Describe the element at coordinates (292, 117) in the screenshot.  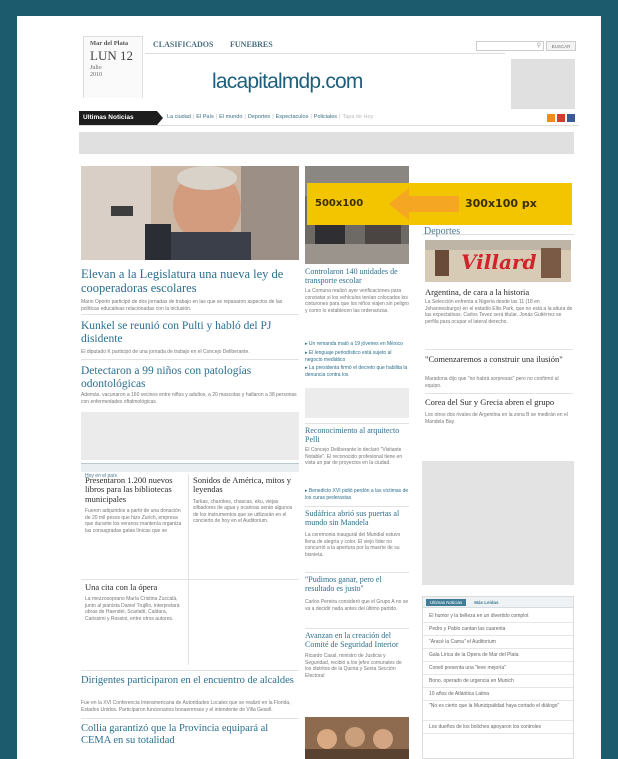
I see `nav-link-espectaculos: Espectaculos` at that location.